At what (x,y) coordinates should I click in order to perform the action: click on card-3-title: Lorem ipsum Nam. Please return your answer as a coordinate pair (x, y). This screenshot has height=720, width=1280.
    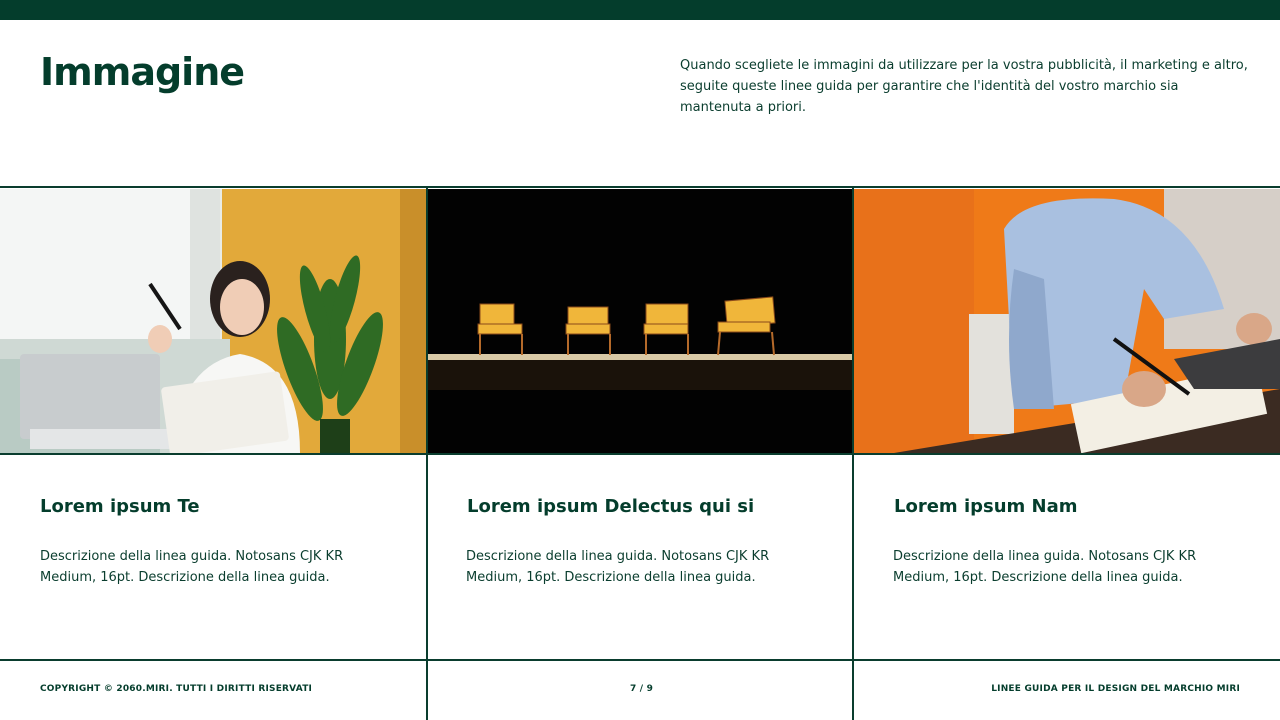
    Looking at the image, I should click on (986, 506).